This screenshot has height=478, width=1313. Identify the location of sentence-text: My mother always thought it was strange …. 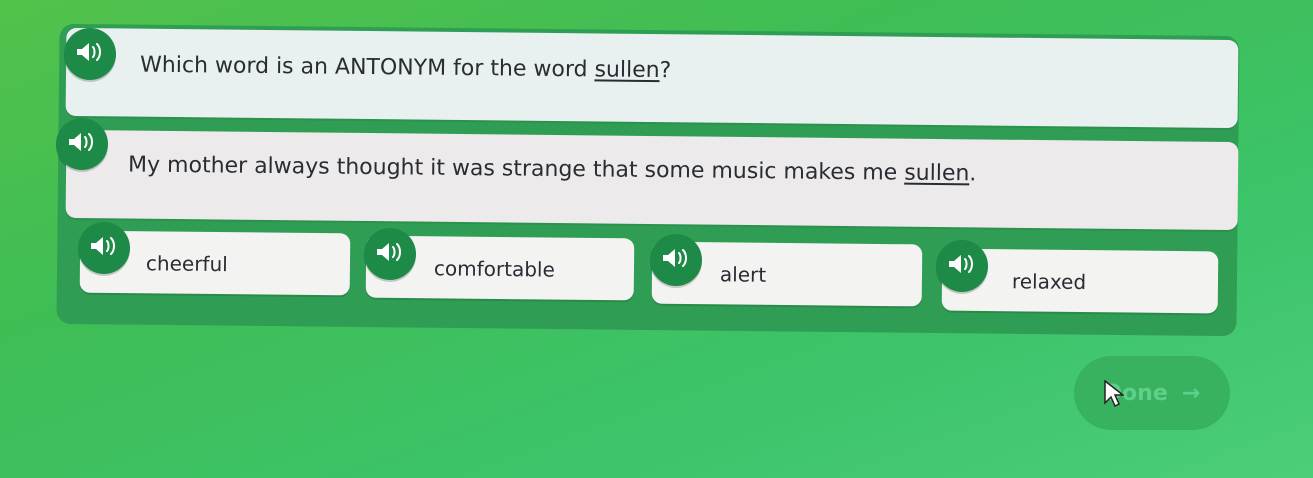
(552, 170).